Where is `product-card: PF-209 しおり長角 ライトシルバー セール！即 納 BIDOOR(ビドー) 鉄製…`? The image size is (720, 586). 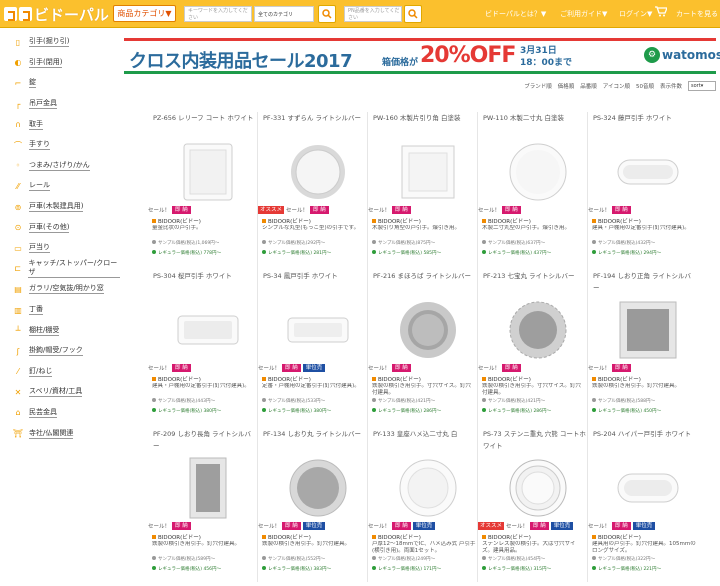 product-card: PF-209 しおり長角 ライトシルバー セール！即 納 BIDOOR(ビドー) 鉄製… is located at coordinates (202, 507).